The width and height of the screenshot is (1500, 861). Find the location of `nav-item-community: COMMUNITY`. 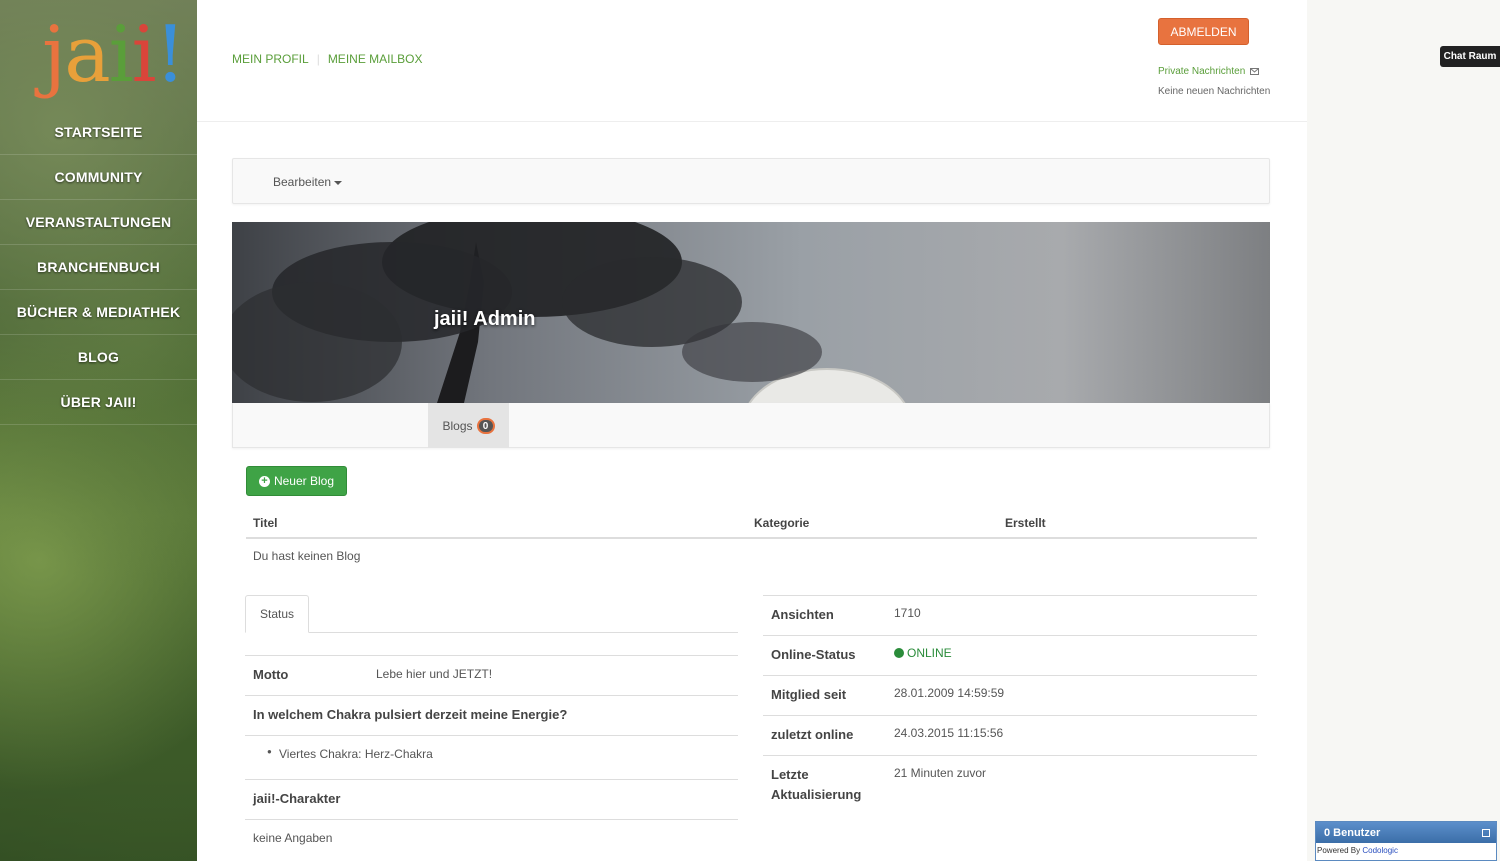

nav-item-community: COMMUNITY is located at coordinates (98, 177).